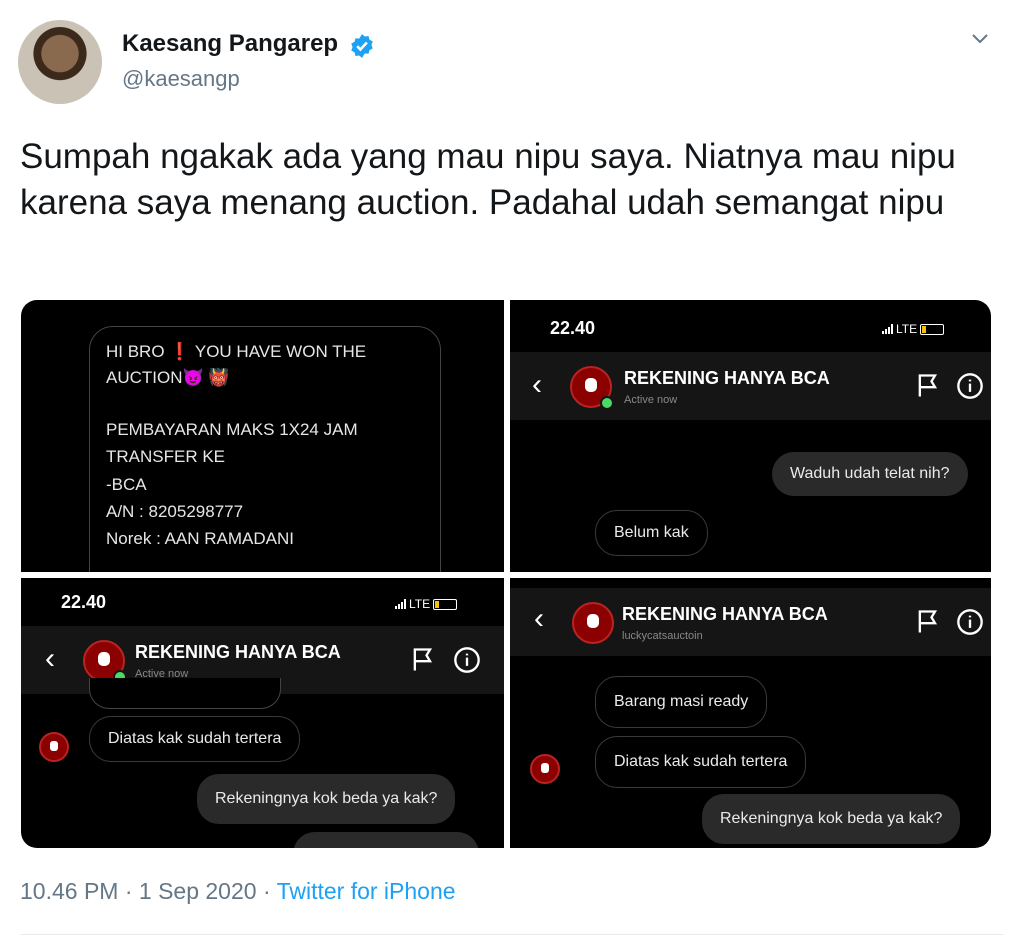 This screenshot has width=1024, height=944. What do you see at coordinates (232, 429) in the screenshot?
I see `message-line: PEMBAYARAN MAKS 1X24 JAM` at bounding box center [232, 429].